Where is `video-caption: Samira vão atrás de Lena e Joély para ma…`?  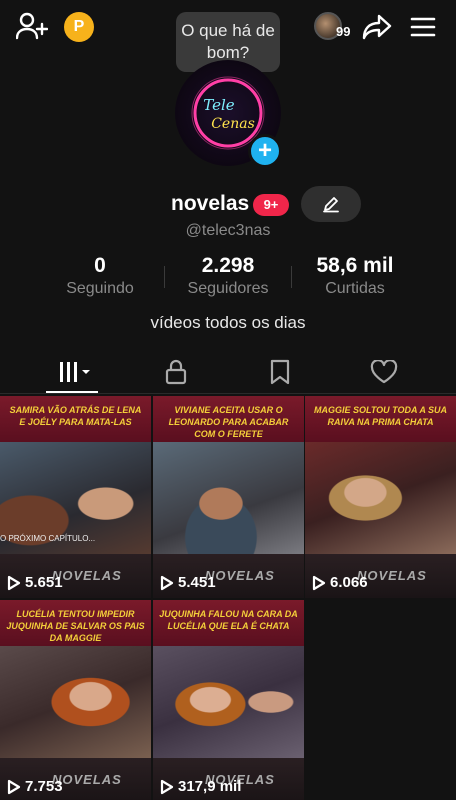 video-caption: Samira vão atrás de Lena e Joély para ma… is located at coordinates (75, 419).